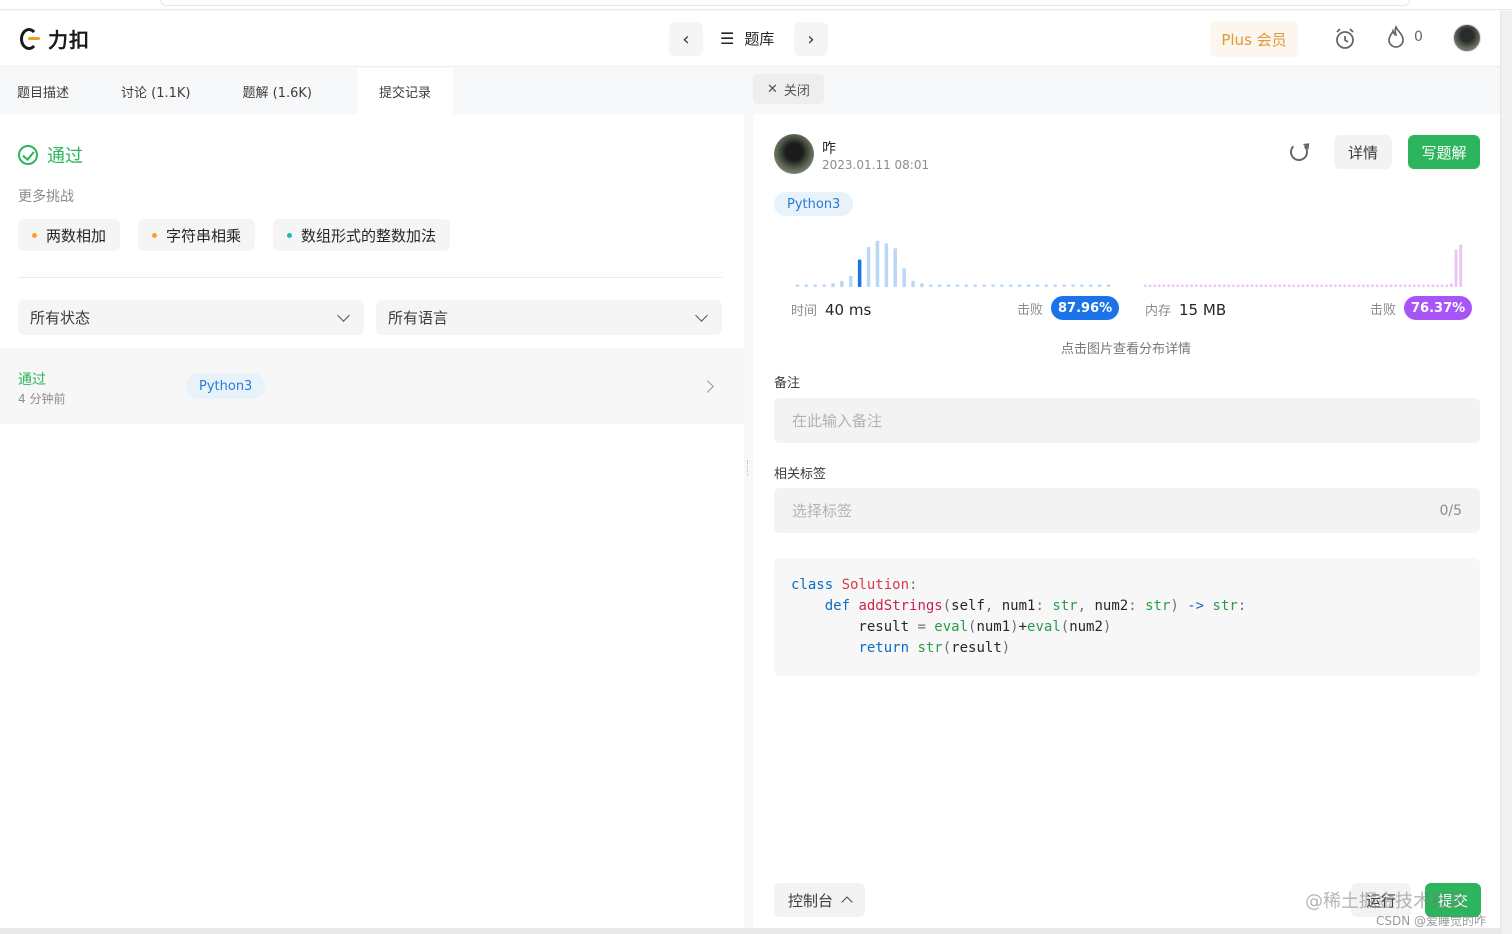  I want to click on tags-select: 选择标签 0/5, so click(1127, 510).